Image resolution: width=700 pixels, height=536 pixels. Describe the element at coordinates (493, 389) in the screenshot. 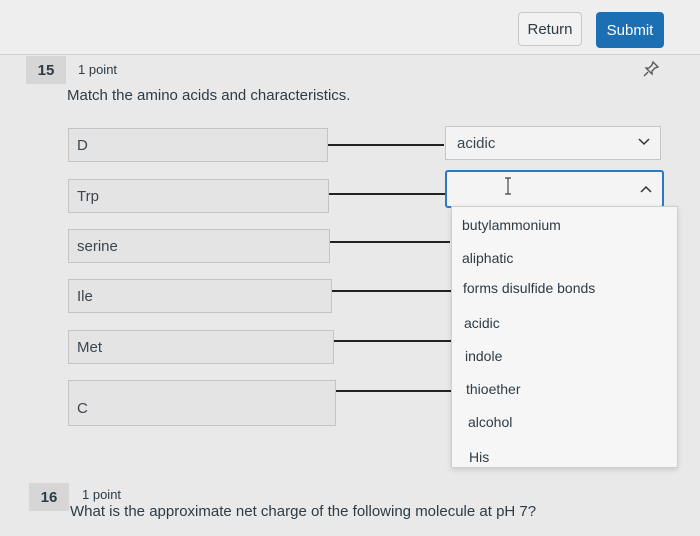

I see `dropdown-option: thioether` at that location.